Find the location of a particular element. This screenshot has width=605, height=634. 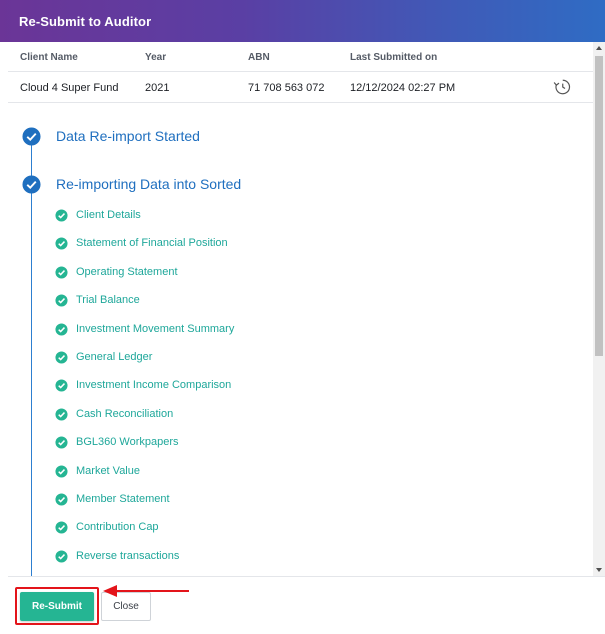

header-year: Year is located at coordinates (156, 57).